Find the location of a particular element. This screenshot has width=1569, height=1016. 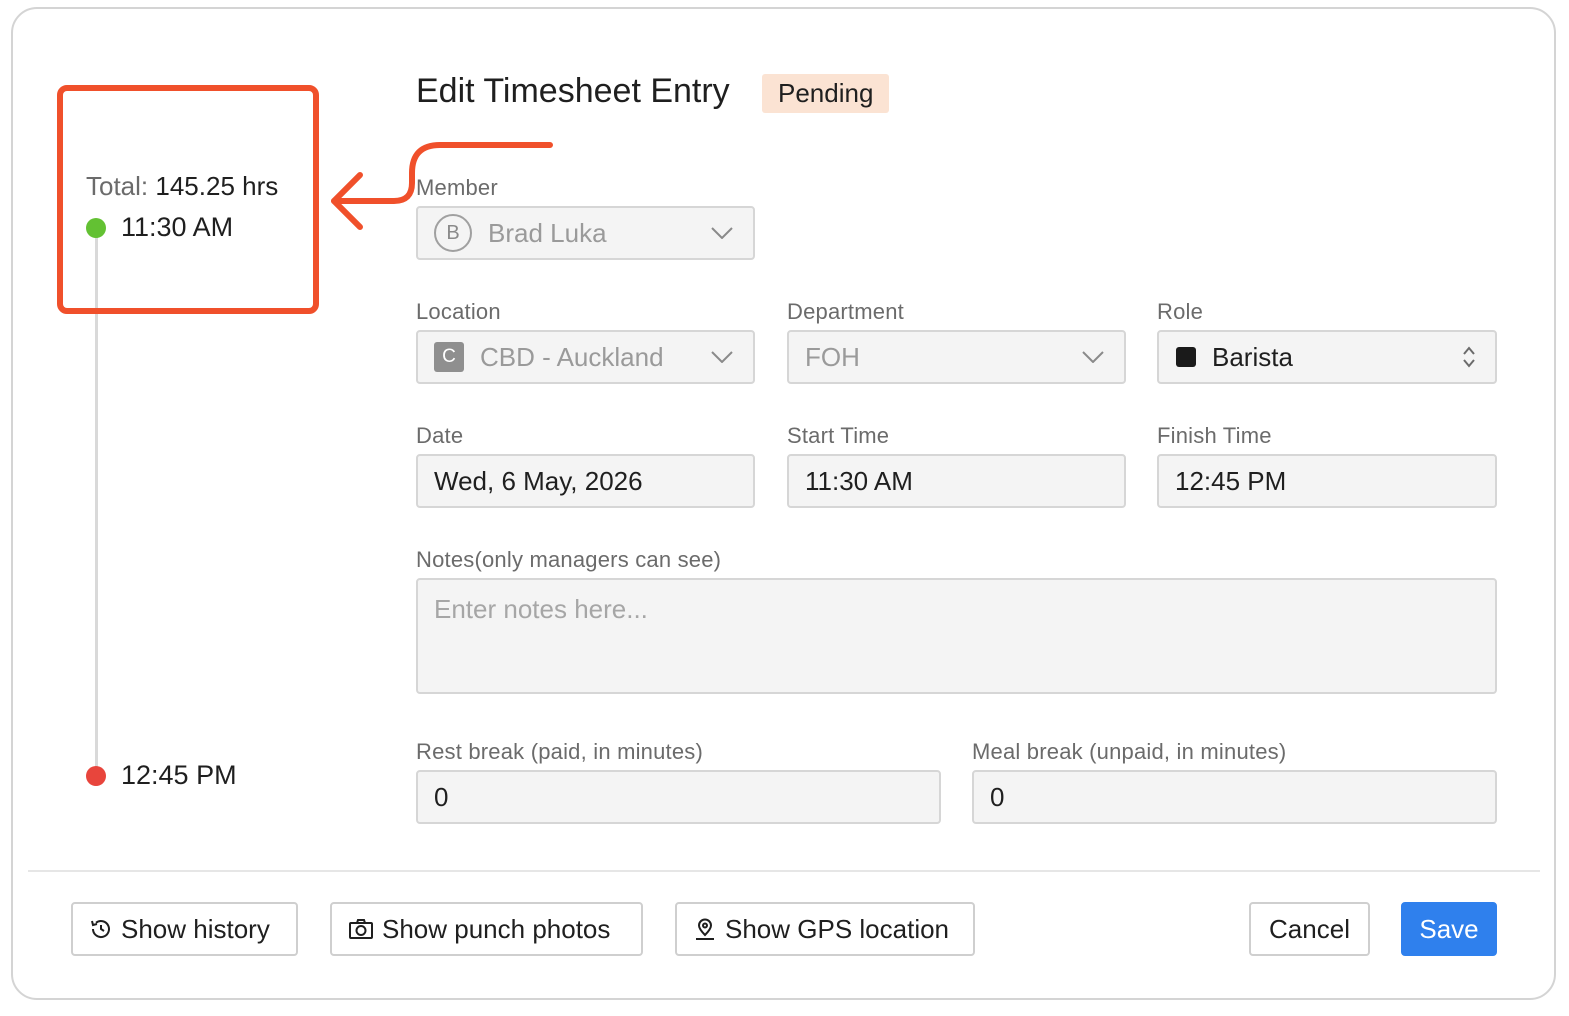

member-value: Brad Luka is located at coordinates (547, 232).